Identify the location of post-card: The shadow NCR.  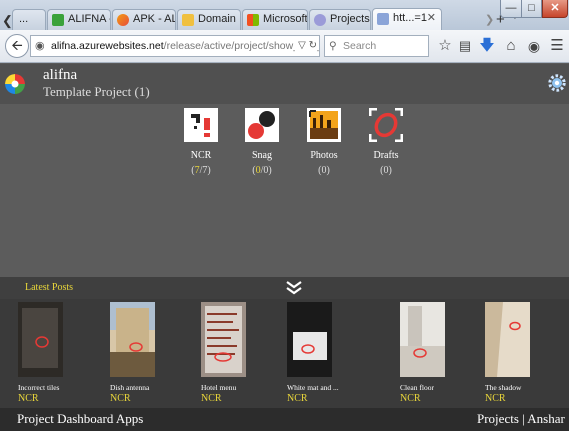
(527, 353).